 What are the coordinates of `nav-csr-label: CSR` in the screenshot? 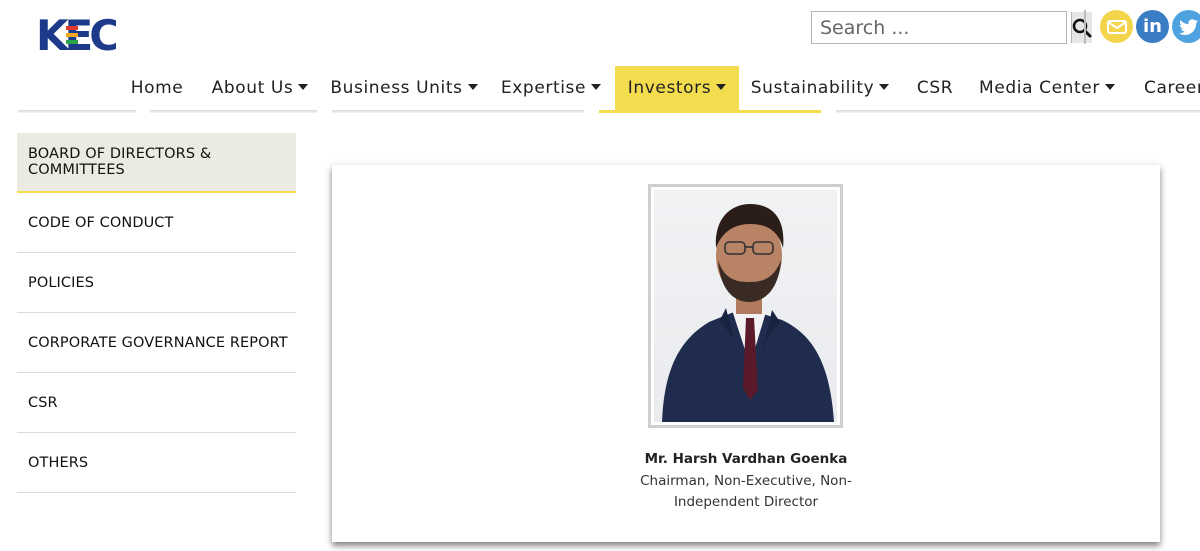 It's located at (935, 88).